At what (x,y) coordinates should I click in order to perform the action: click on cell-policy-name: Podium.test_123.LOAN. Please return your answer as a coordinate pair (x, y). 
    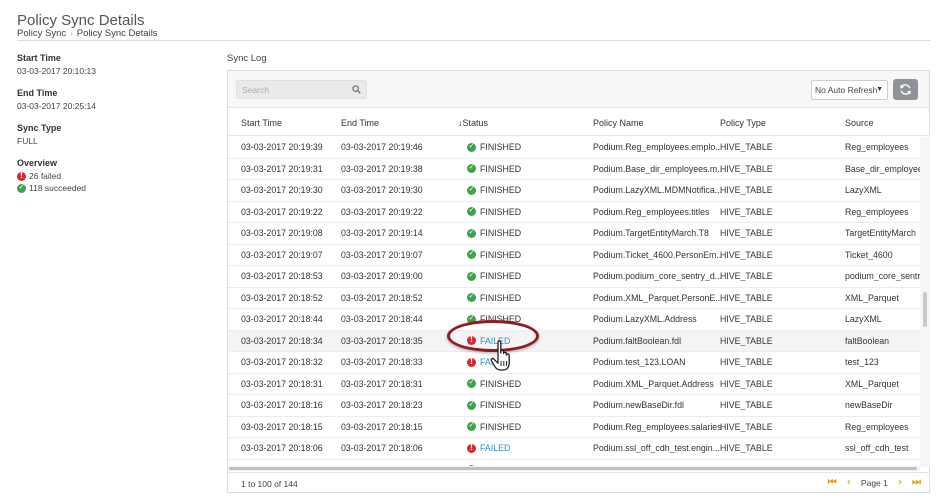
    Looking at the image, I should click on (639, 362).